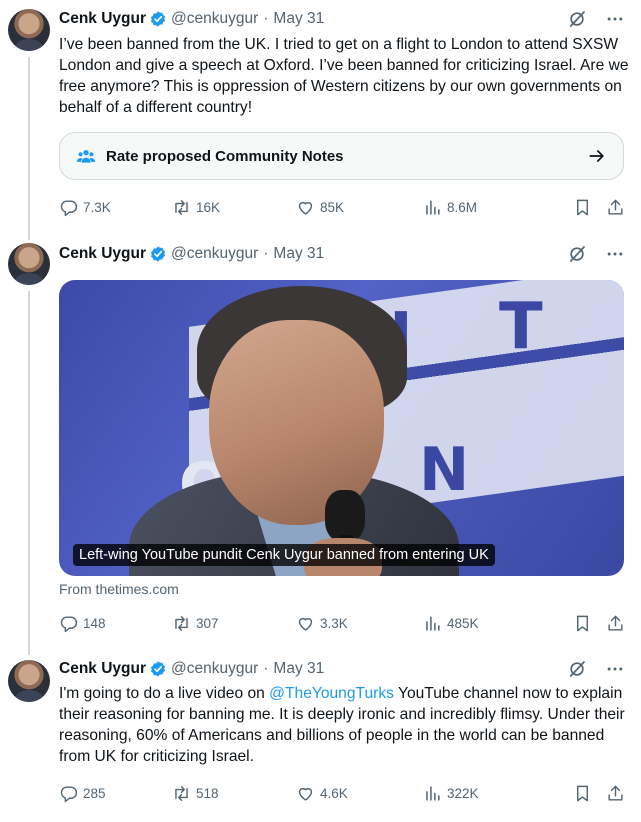 The width and height of the screenshot is (641, 822). Describe the element at coordinates (97, 207) in the screenshot. I see `reply-count: 7.3K` at that location.